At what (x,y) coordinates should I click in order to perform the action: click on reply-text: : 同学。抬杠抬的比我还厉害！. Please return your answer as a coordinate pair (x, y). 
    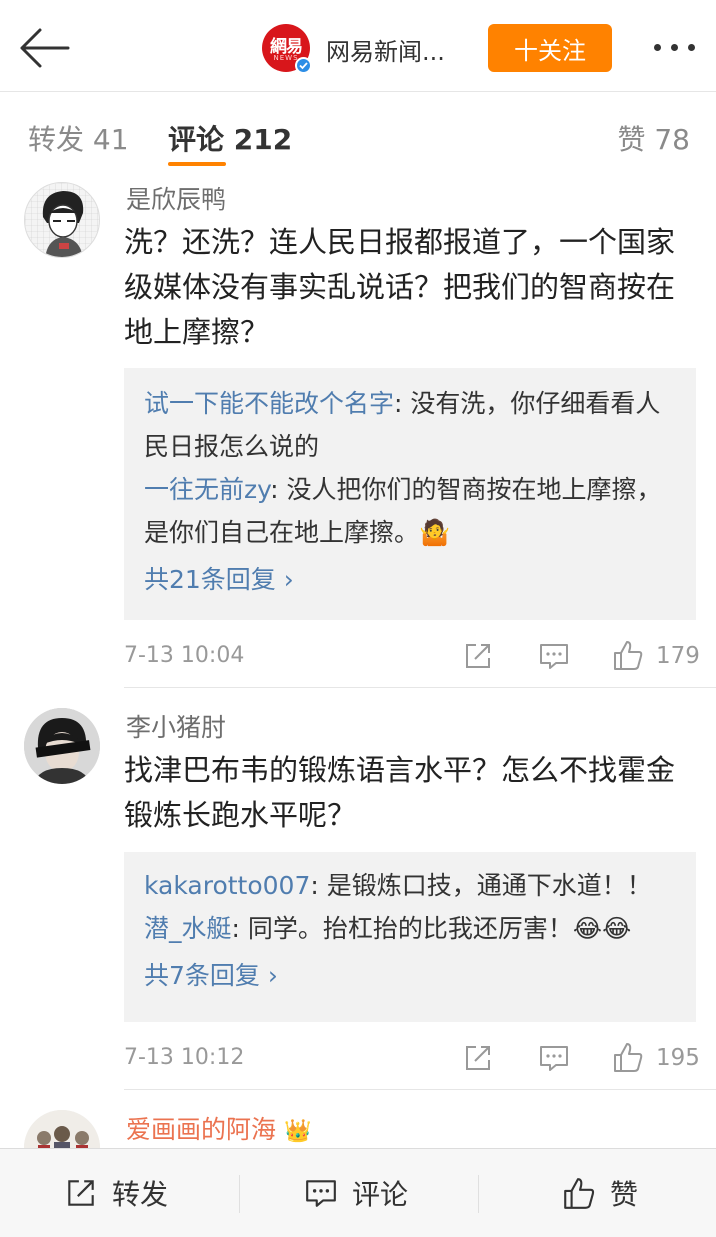
    Looking at the image, I should click on (402, 928).